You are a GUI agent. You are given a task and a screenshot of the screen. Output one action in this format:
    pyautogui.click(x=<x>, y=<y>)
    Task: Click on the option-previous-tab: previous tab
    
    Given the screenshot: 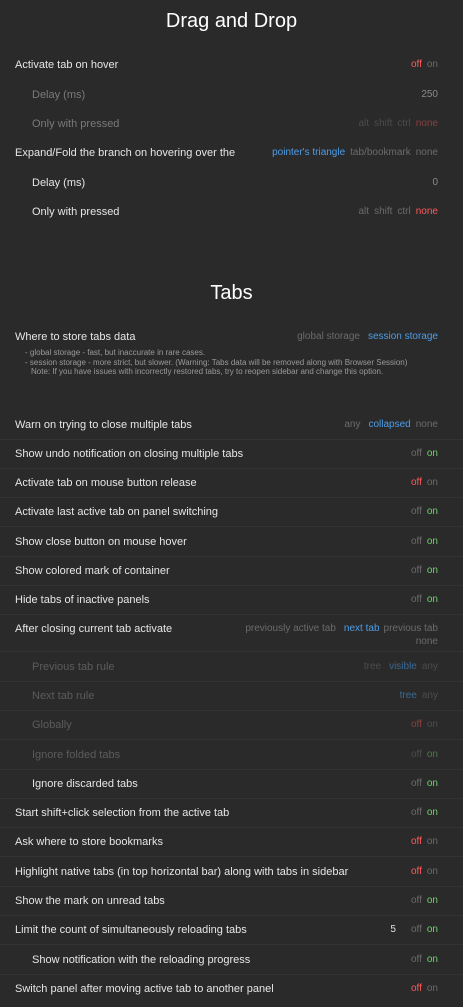 What is the action you would take?
    pyautogui.click(x=411, y=628)
    